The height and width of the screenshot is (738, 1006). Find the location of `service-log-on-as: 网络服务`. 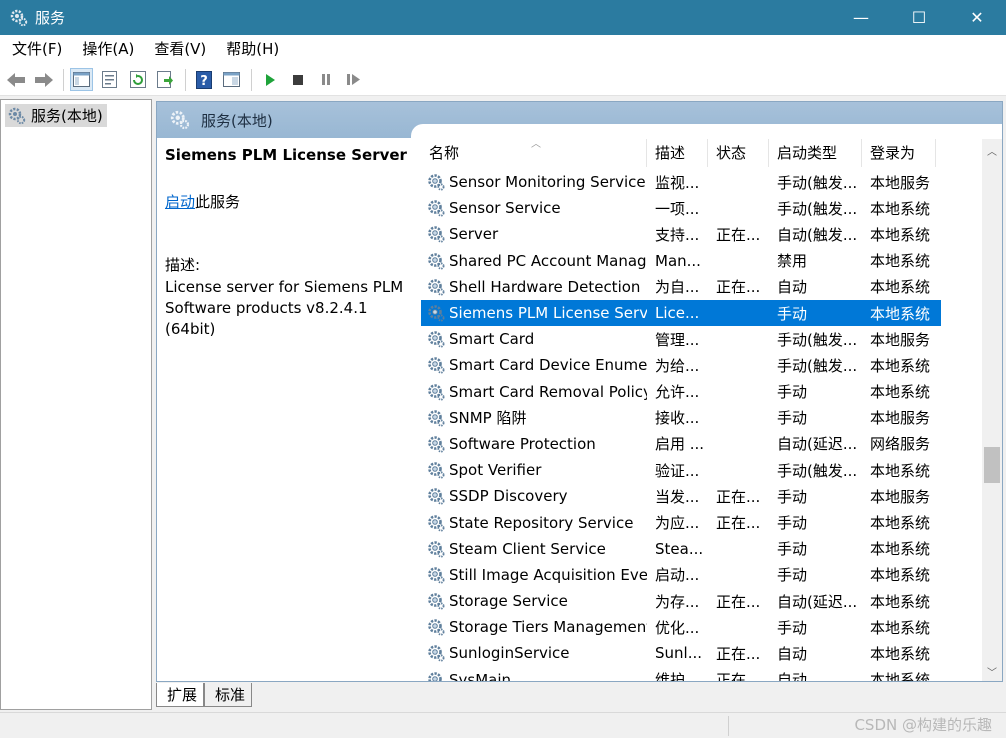

service-log-on-as: 网络服务 is located at coordinates (900, 444).